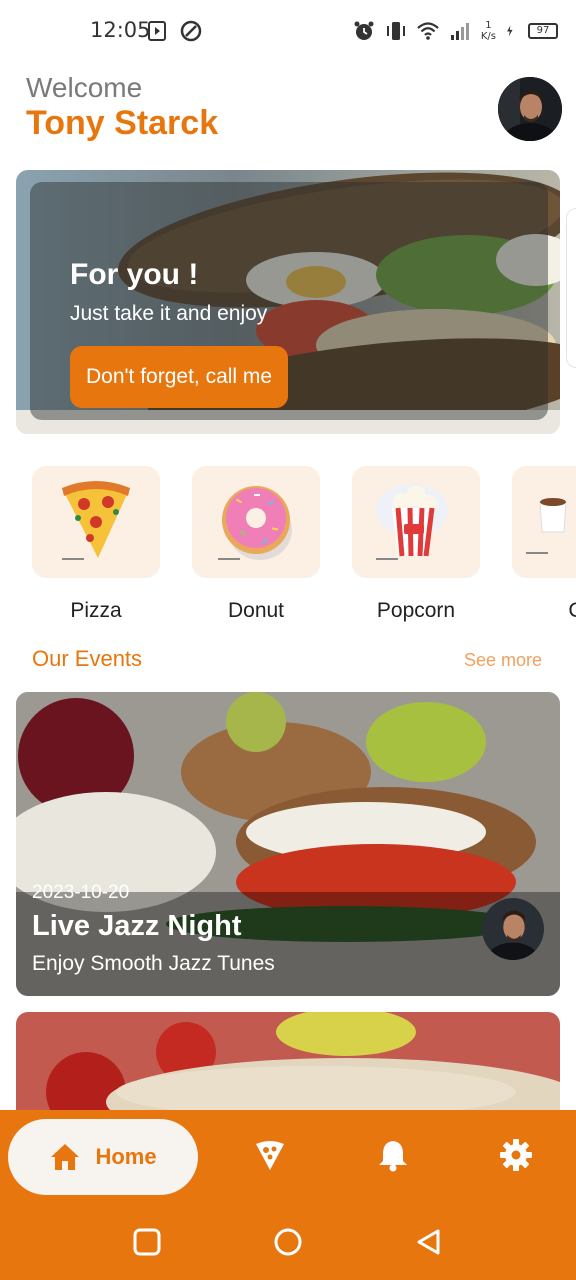 The width and height of the screenshot is (576, 1280). I want to click on category-item-pizza: Pizza, so click(96, 544).